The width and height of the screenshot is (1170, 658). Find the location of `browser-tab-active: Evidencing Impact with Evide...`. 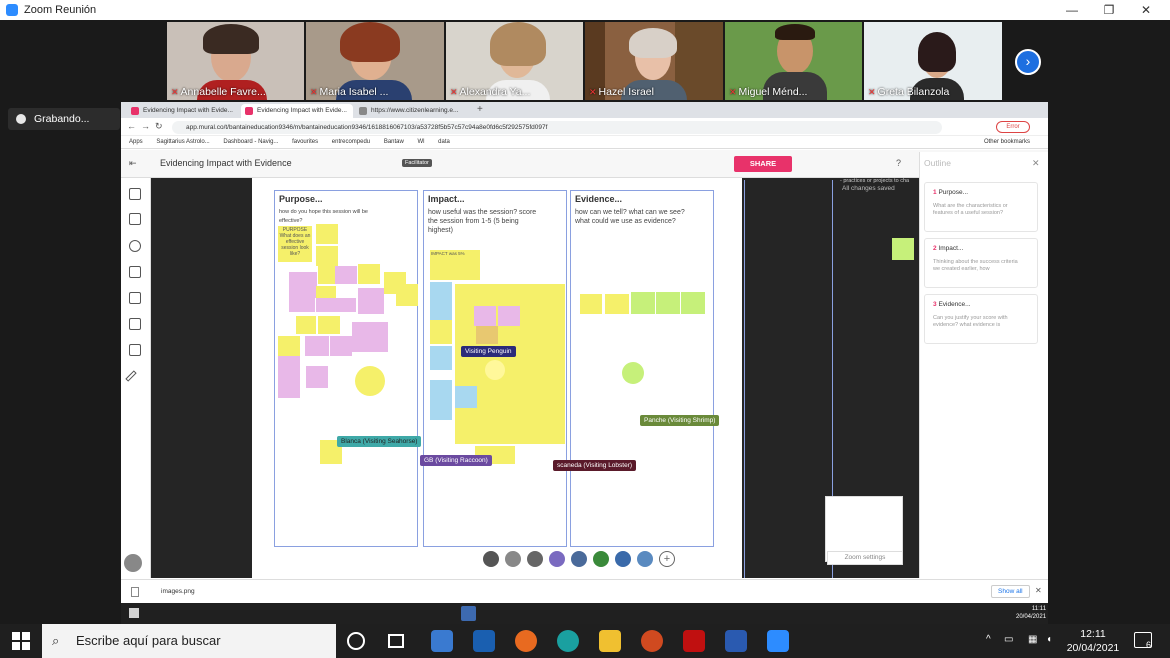

browser-tab-active: Evidencing Impact with Evide... is located at coordinates (297, 111).